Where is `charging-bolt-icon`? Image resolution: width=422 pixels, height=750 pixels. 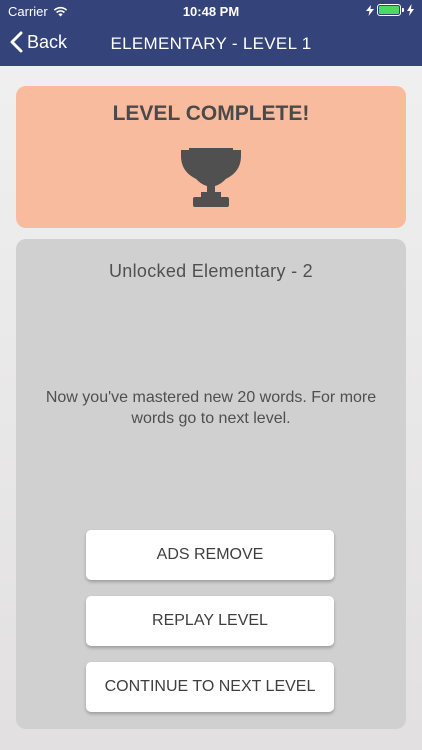
charging-bolt-icon is located at coordinates (410, 10).